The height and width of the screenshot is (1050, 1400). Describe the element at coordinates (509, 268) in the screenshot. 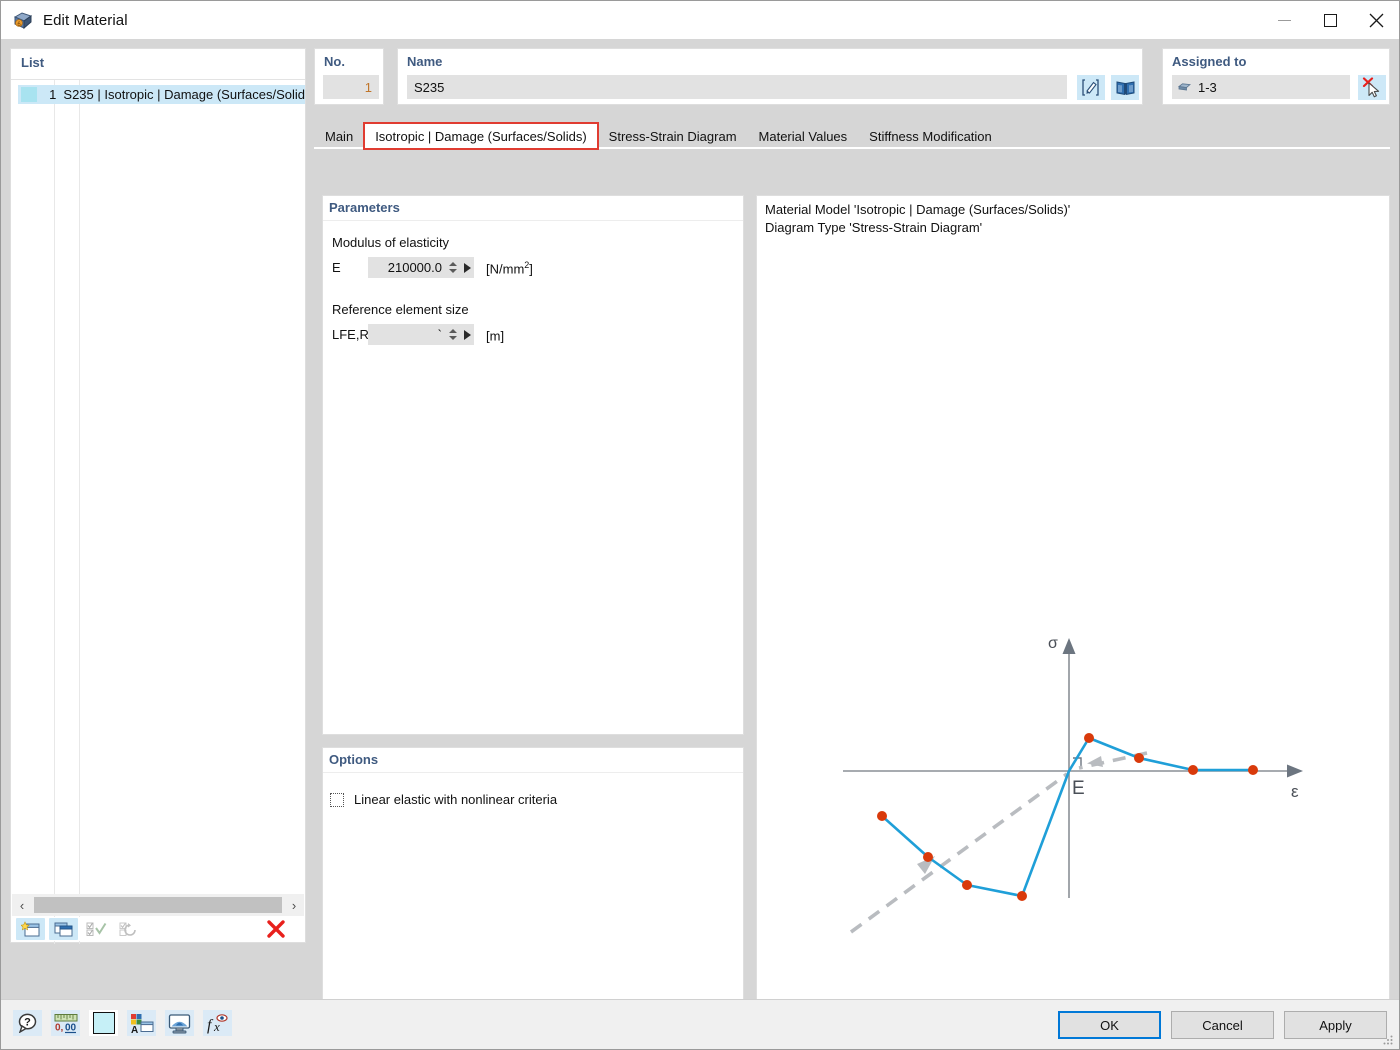

I see `modulus-unit: [N/mm2]` at that location.